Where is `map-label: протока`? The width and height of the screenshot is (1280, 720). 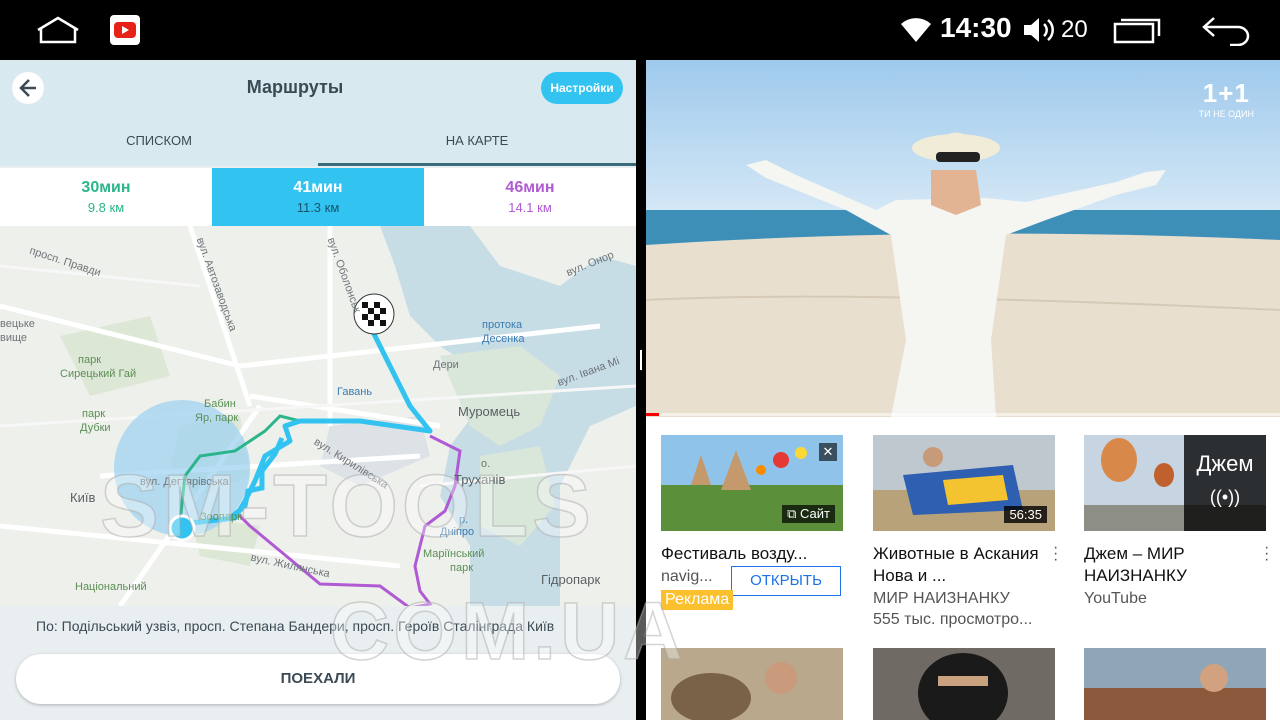
map-label: протока is located at coordinates (502, 325).